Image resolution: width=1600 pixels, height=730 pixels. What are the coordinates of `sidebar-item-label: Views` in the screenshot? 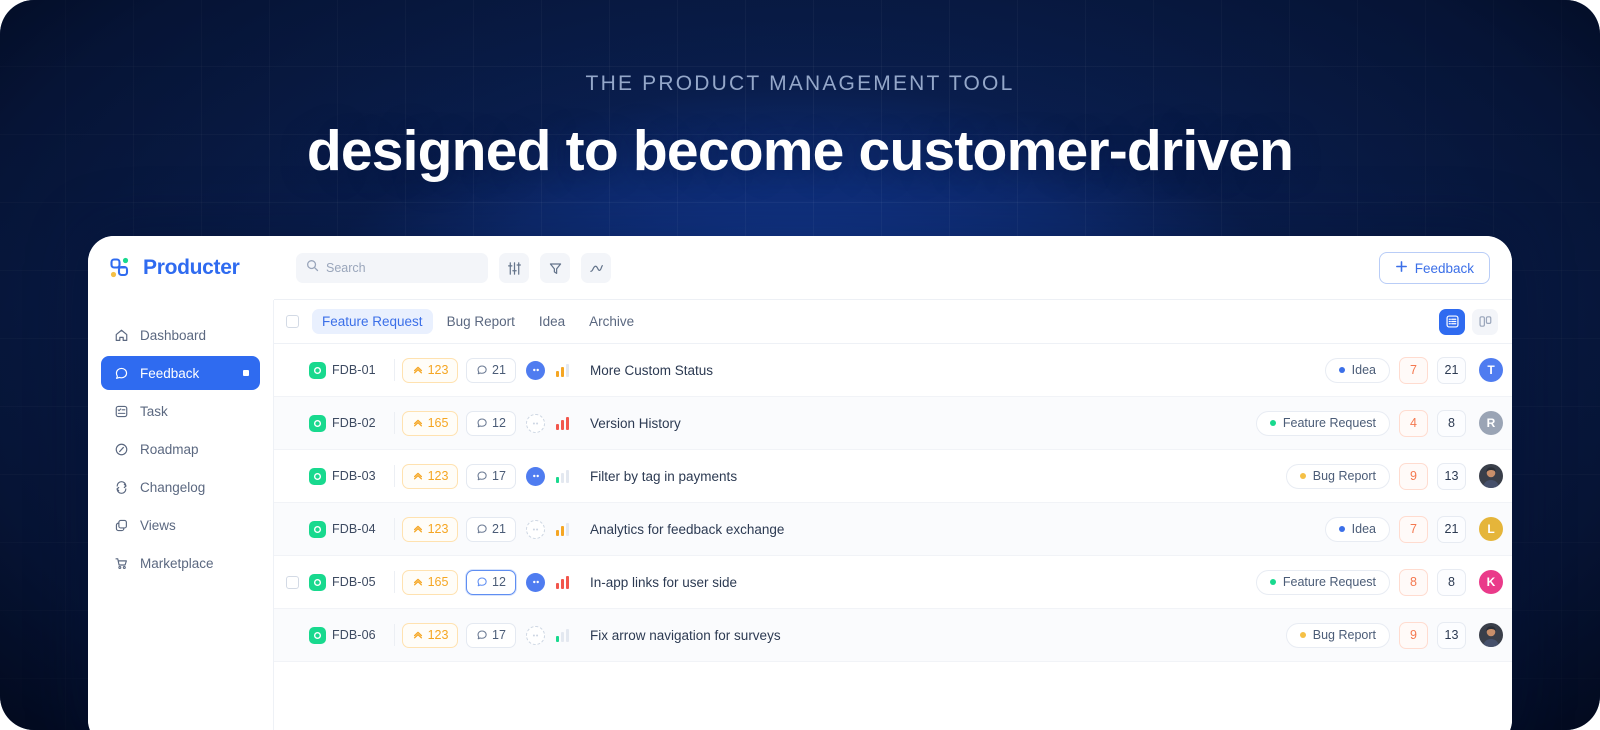 It's located at (158, 525).